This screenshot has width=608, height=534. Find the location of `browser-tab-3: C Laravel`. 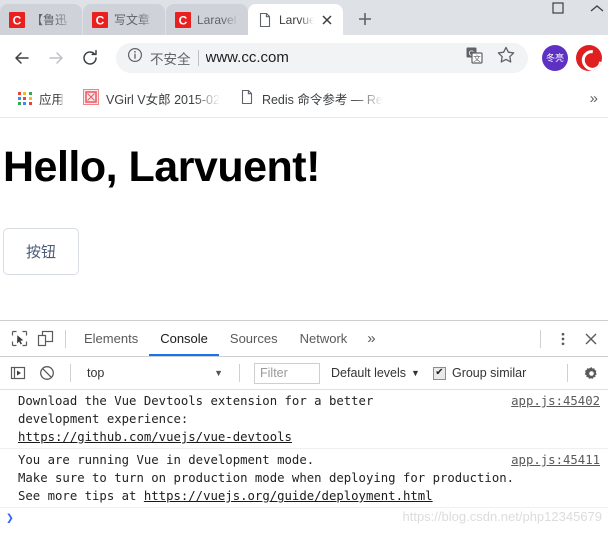

browser-tab-3: C Laravel is located at coordinates (207, 19).